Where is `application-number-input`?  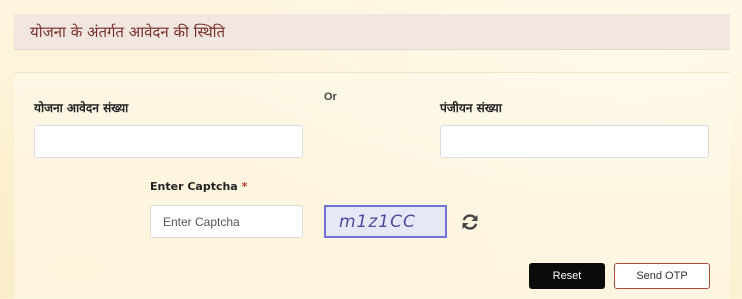
application-number-input is located at coordinates (168, 141).